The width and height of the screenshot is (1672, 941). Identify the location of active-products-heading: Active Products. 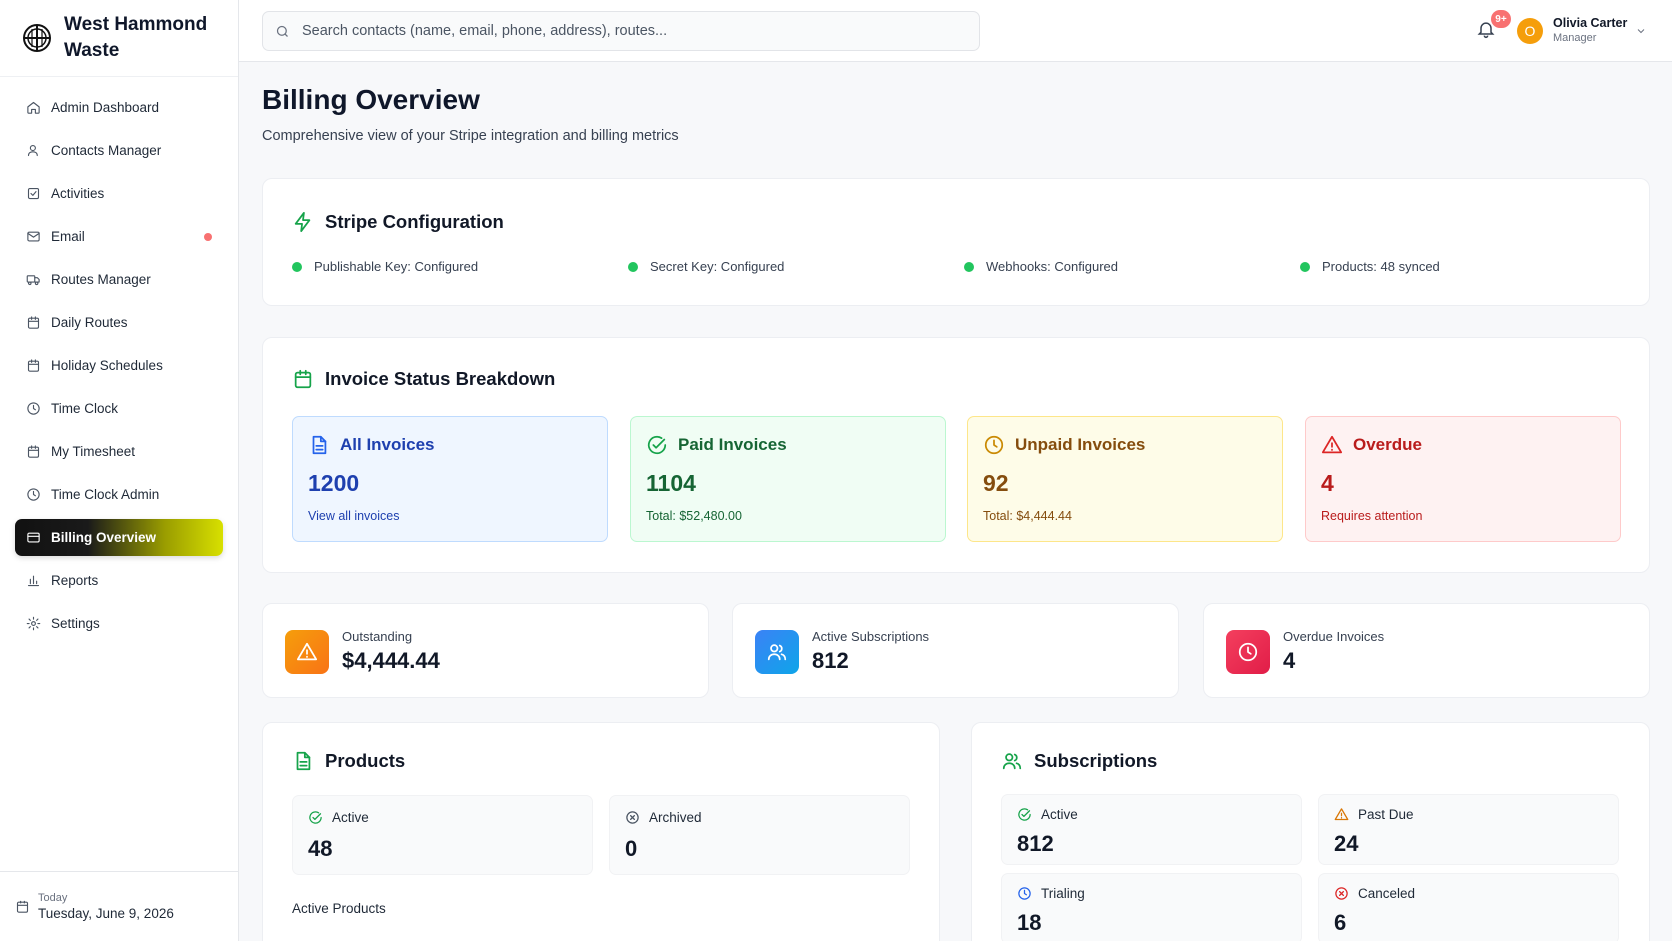
(339, 908).